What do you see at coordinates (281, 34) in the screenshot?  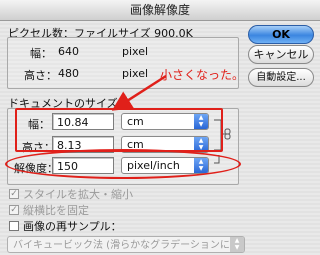 I see `ok-button: OK` at bounding box center [281, 34].